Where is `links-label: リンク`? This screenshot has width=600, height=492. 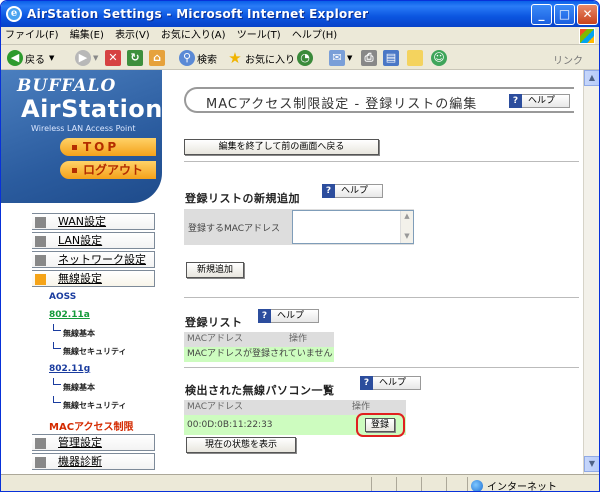
links-label: リンク is located at coordinates (568, 59).